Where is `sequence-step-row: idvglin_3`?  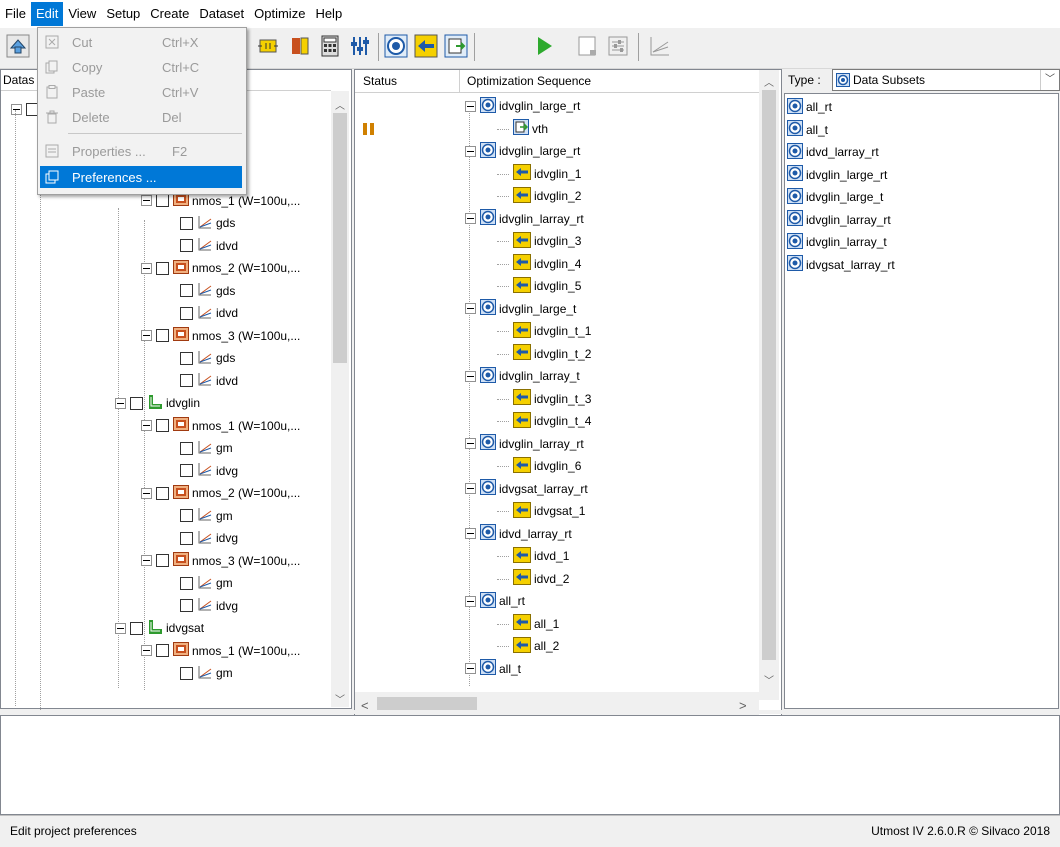
sequence-step-row: idvglin_3 is located at coordinates (547, 241).